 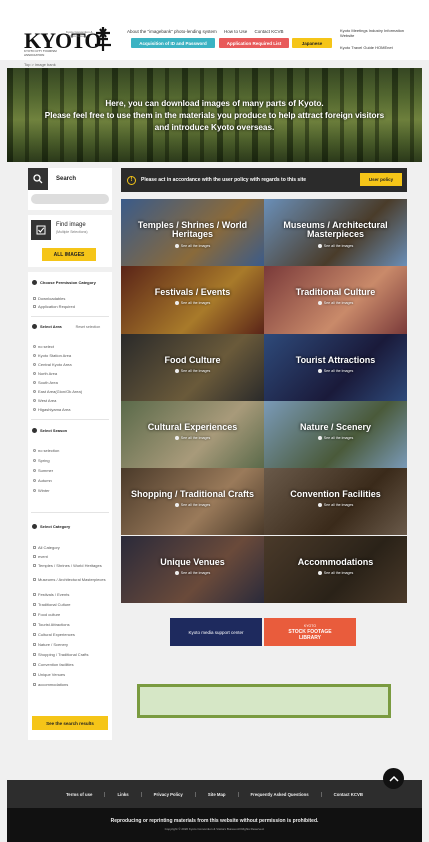 What do you see at coordinates (45, 382) in the screenshot?
I see `filter-option: South Area` at bounding box center [45, 382].